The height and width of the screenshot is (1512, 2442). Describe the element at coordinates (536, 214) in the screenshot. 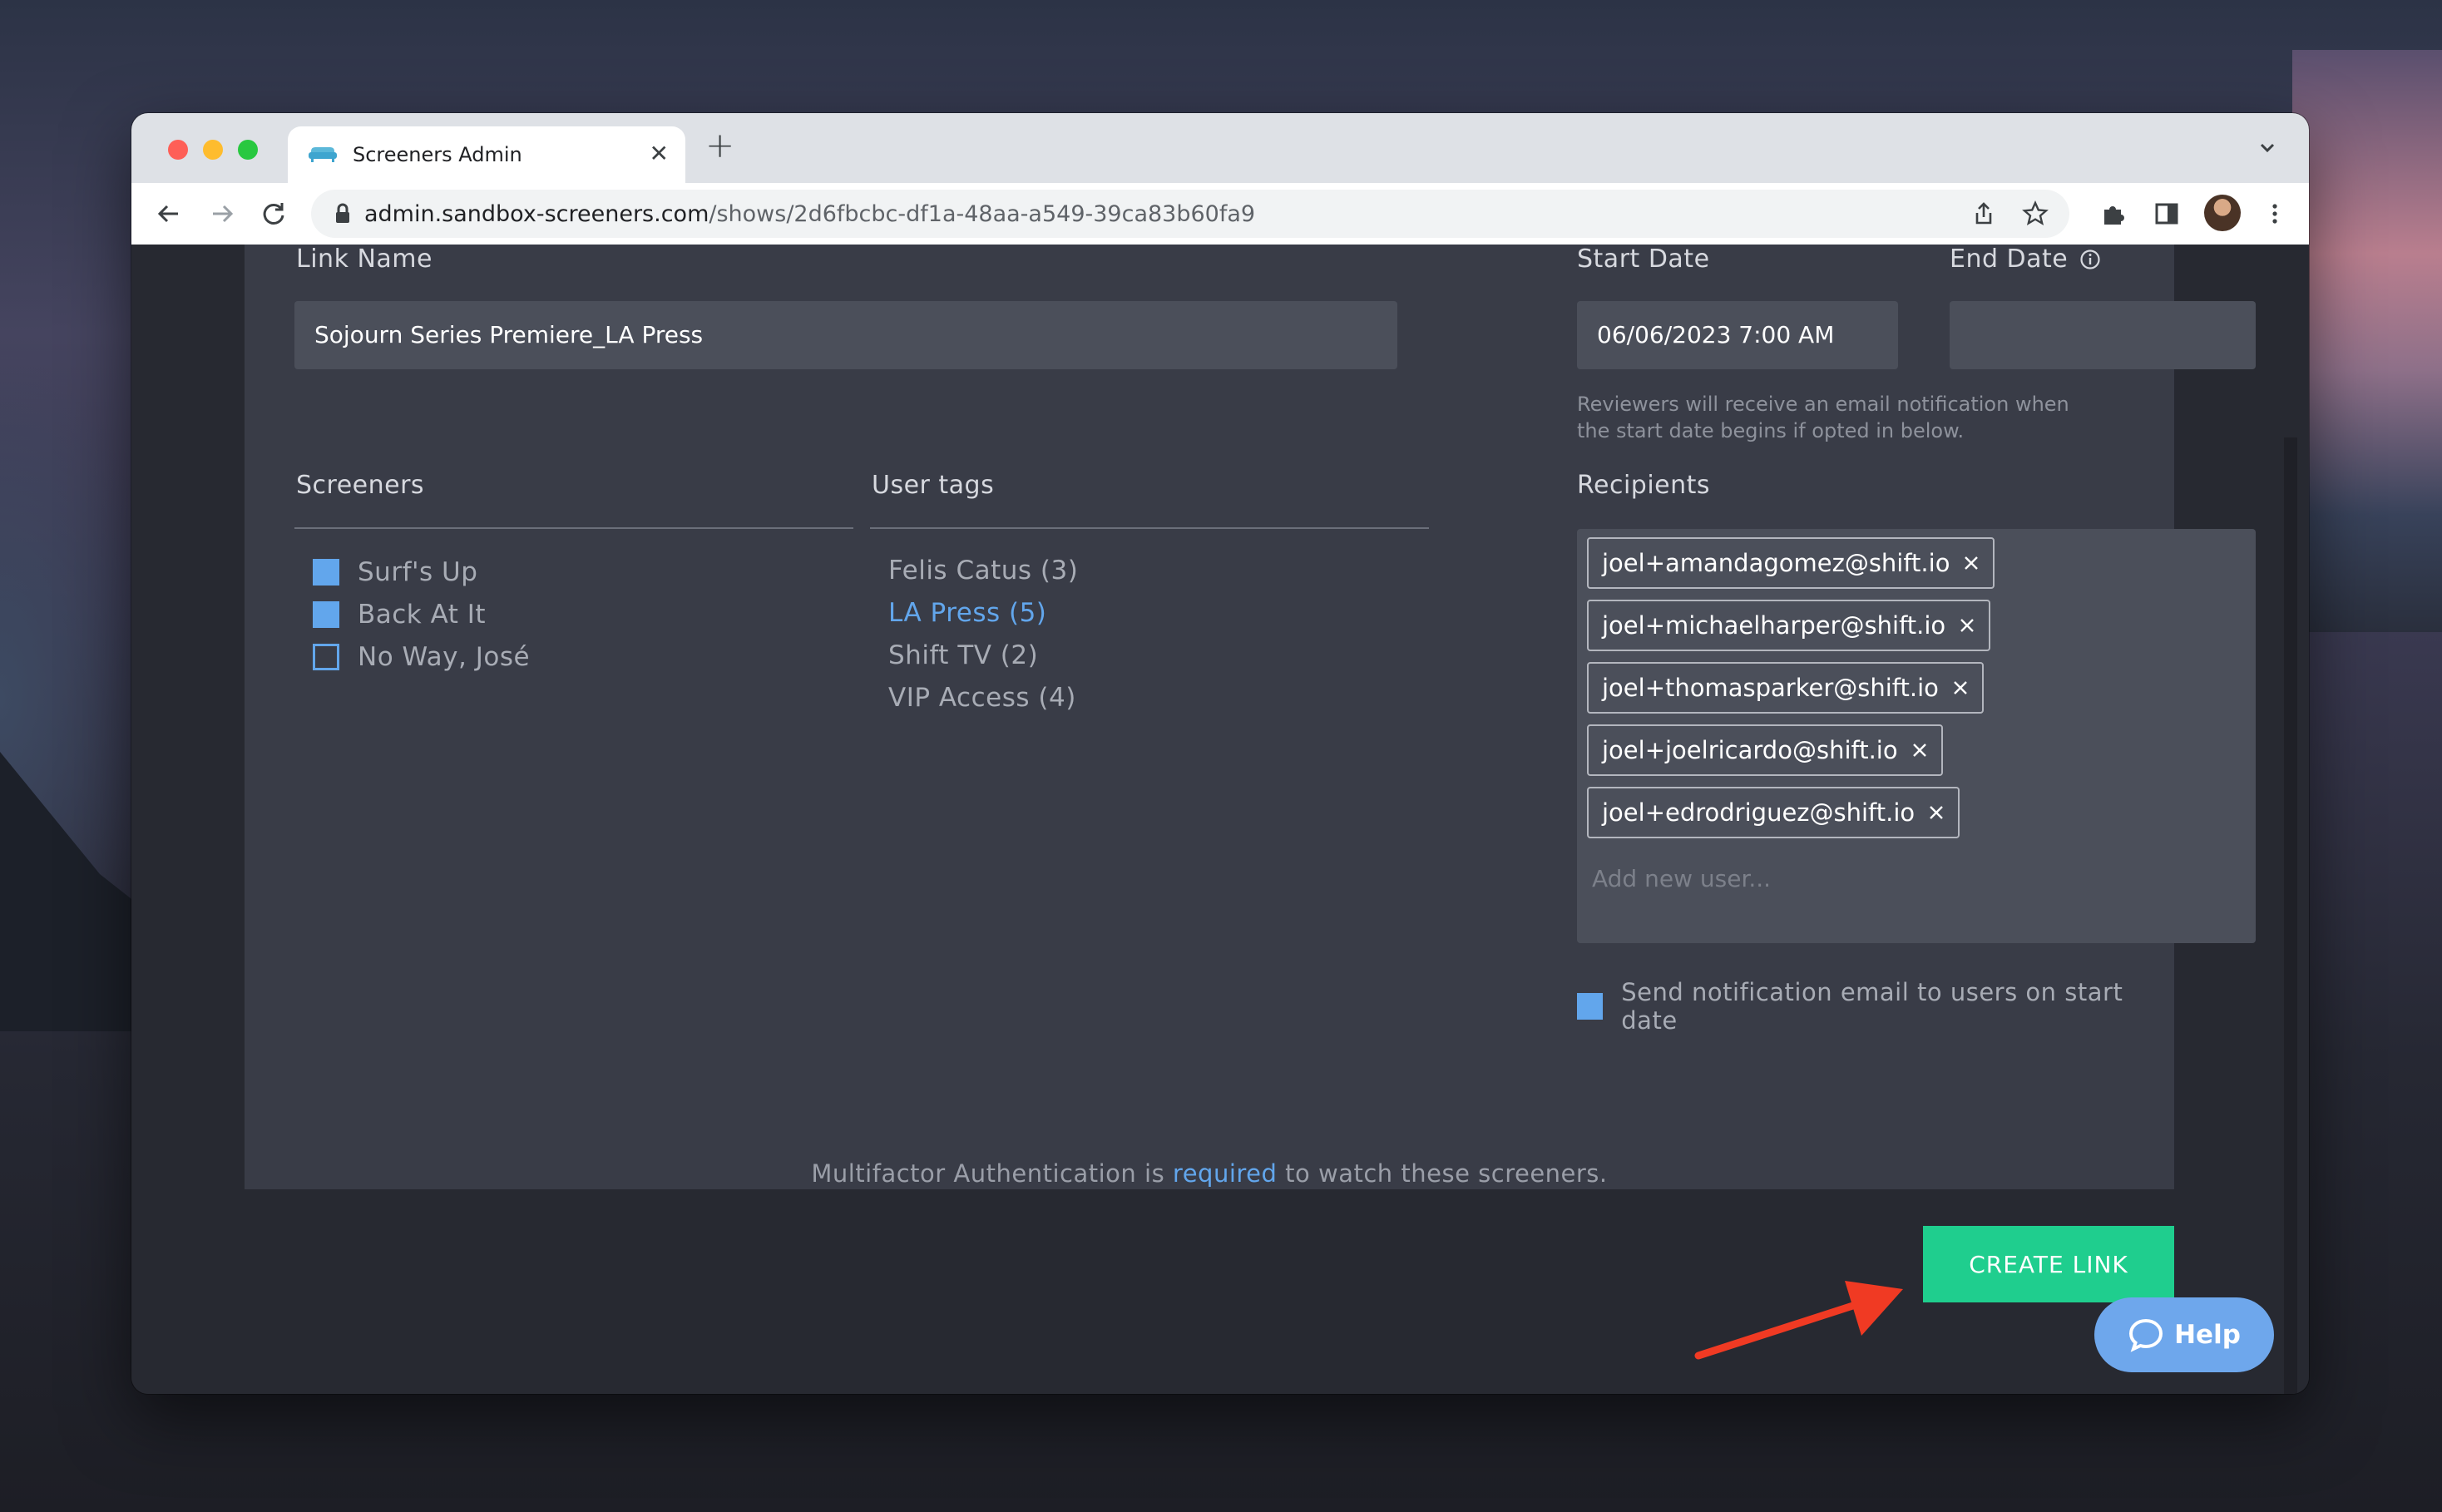

I see `url-host: admin.sandbox-screeners.com` at that location.